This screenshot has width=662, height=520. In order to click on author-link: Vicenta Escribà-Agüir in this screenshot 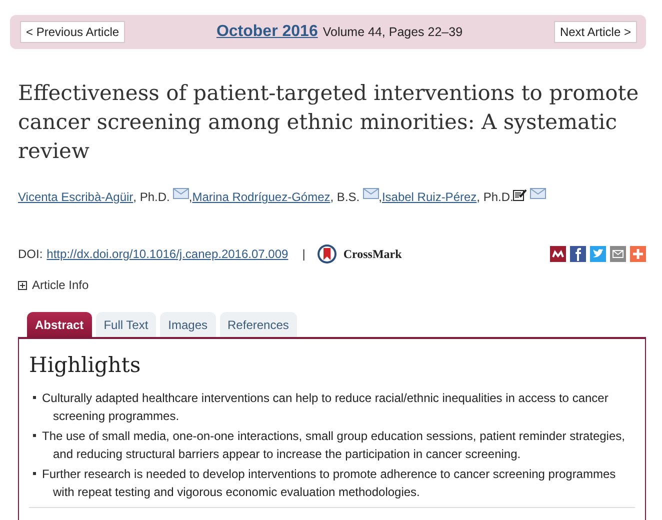, I will do `click(76, 197)`.